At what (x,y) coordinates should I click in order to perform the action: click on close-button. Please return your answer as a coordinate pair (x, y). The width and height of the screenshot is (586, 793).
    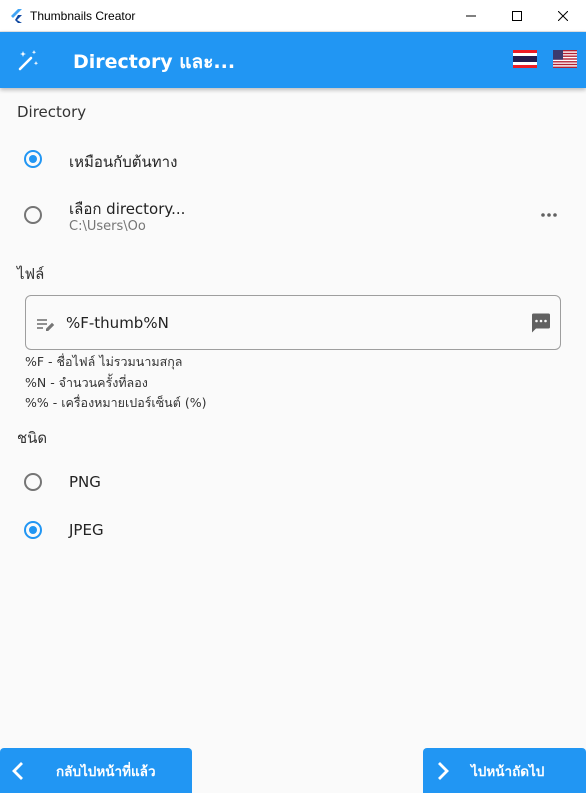
    Looking at the image, I should click on (563, 16).